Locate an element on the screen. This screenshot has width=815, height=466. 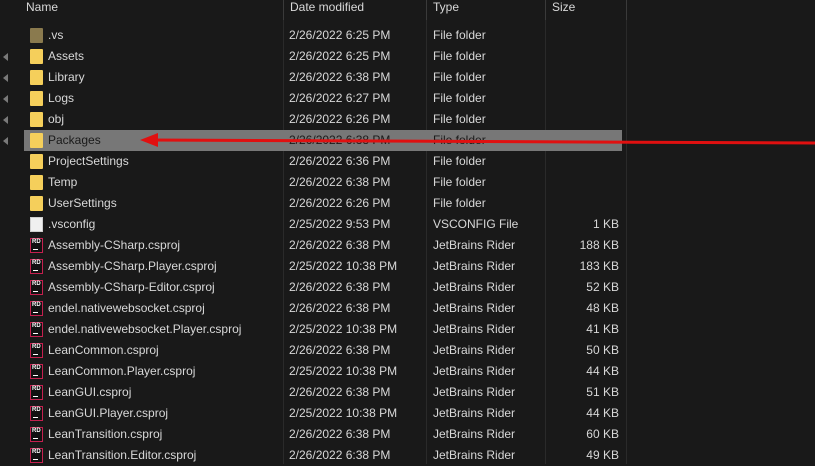
file-name: endel.nativewebsocket.Player.csproj is located at coordinates (145, 329).